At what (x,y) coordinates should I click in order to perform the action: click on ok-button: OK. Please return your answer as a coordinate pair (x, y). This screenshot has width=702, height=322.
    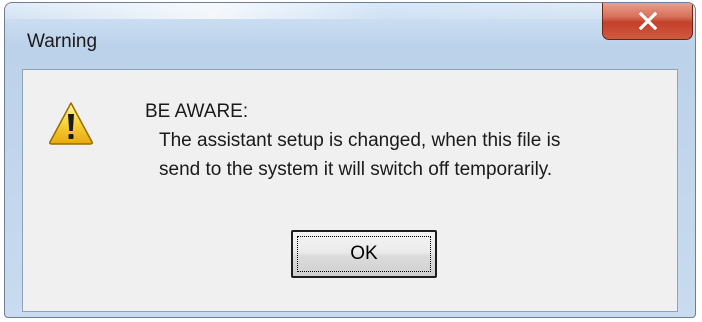
    Looking at the image, I should click on (364, 254).